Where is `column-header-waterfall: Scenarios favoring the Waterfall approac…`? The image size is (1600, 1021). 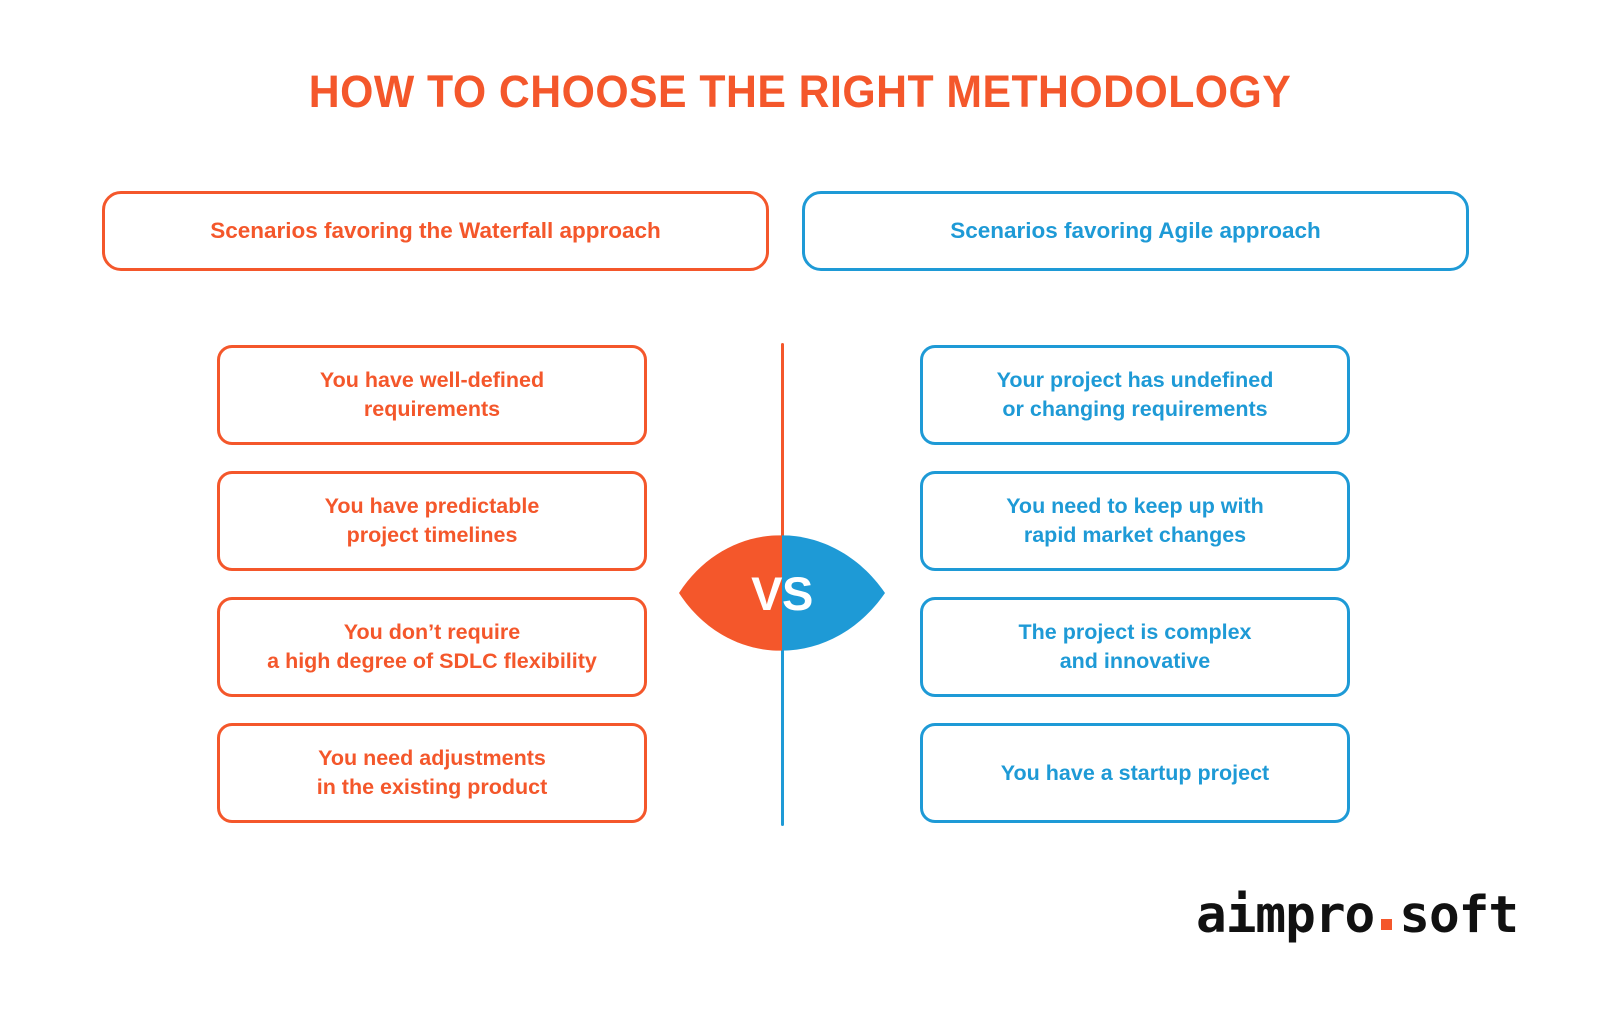
column-header-waterfall: Scenarios favoring the Waterfall approac… is located at coordinates (435, 231).